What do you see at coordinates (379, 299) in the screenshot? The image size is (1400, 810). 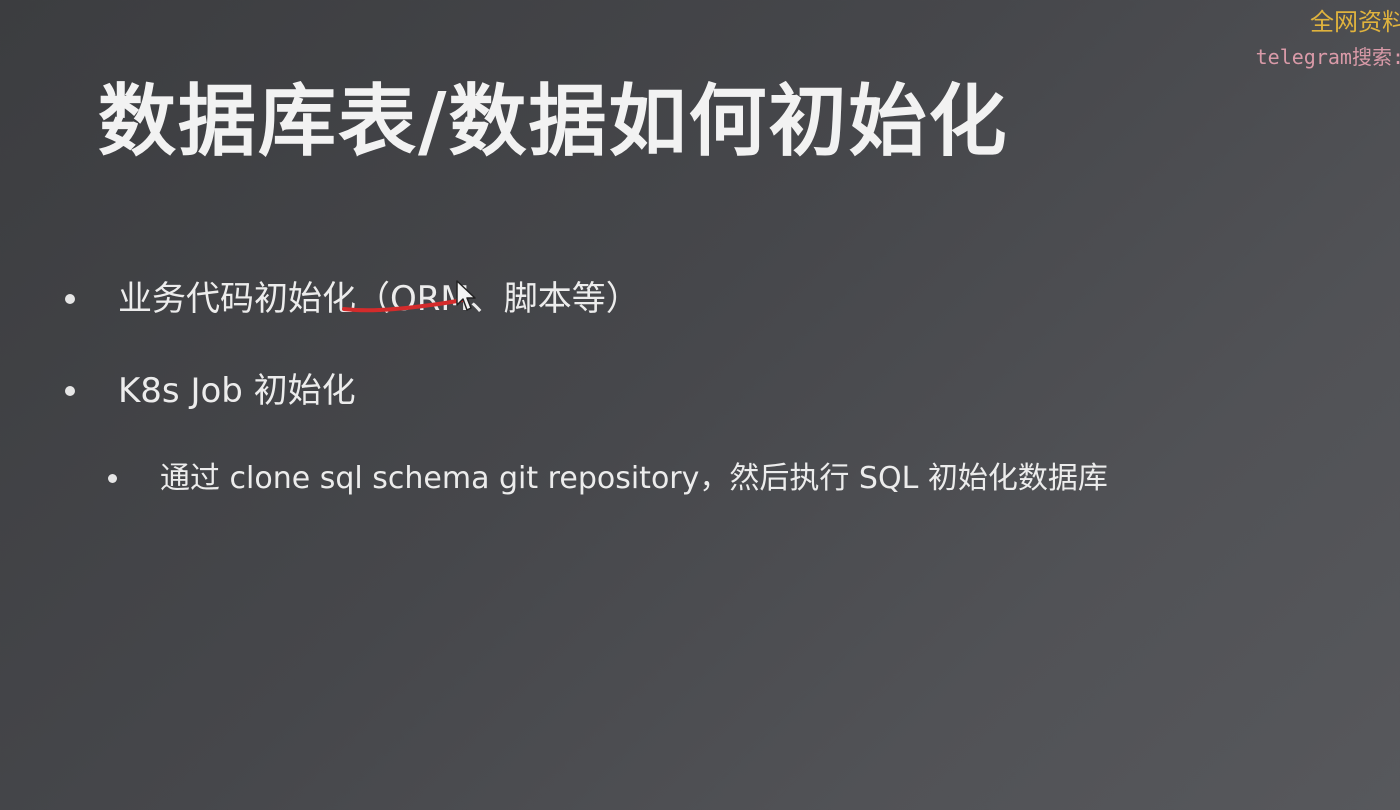 I see `bullet-text: 业务代码初始化（ORM、脚本等）` at bounding box center [379, 299].